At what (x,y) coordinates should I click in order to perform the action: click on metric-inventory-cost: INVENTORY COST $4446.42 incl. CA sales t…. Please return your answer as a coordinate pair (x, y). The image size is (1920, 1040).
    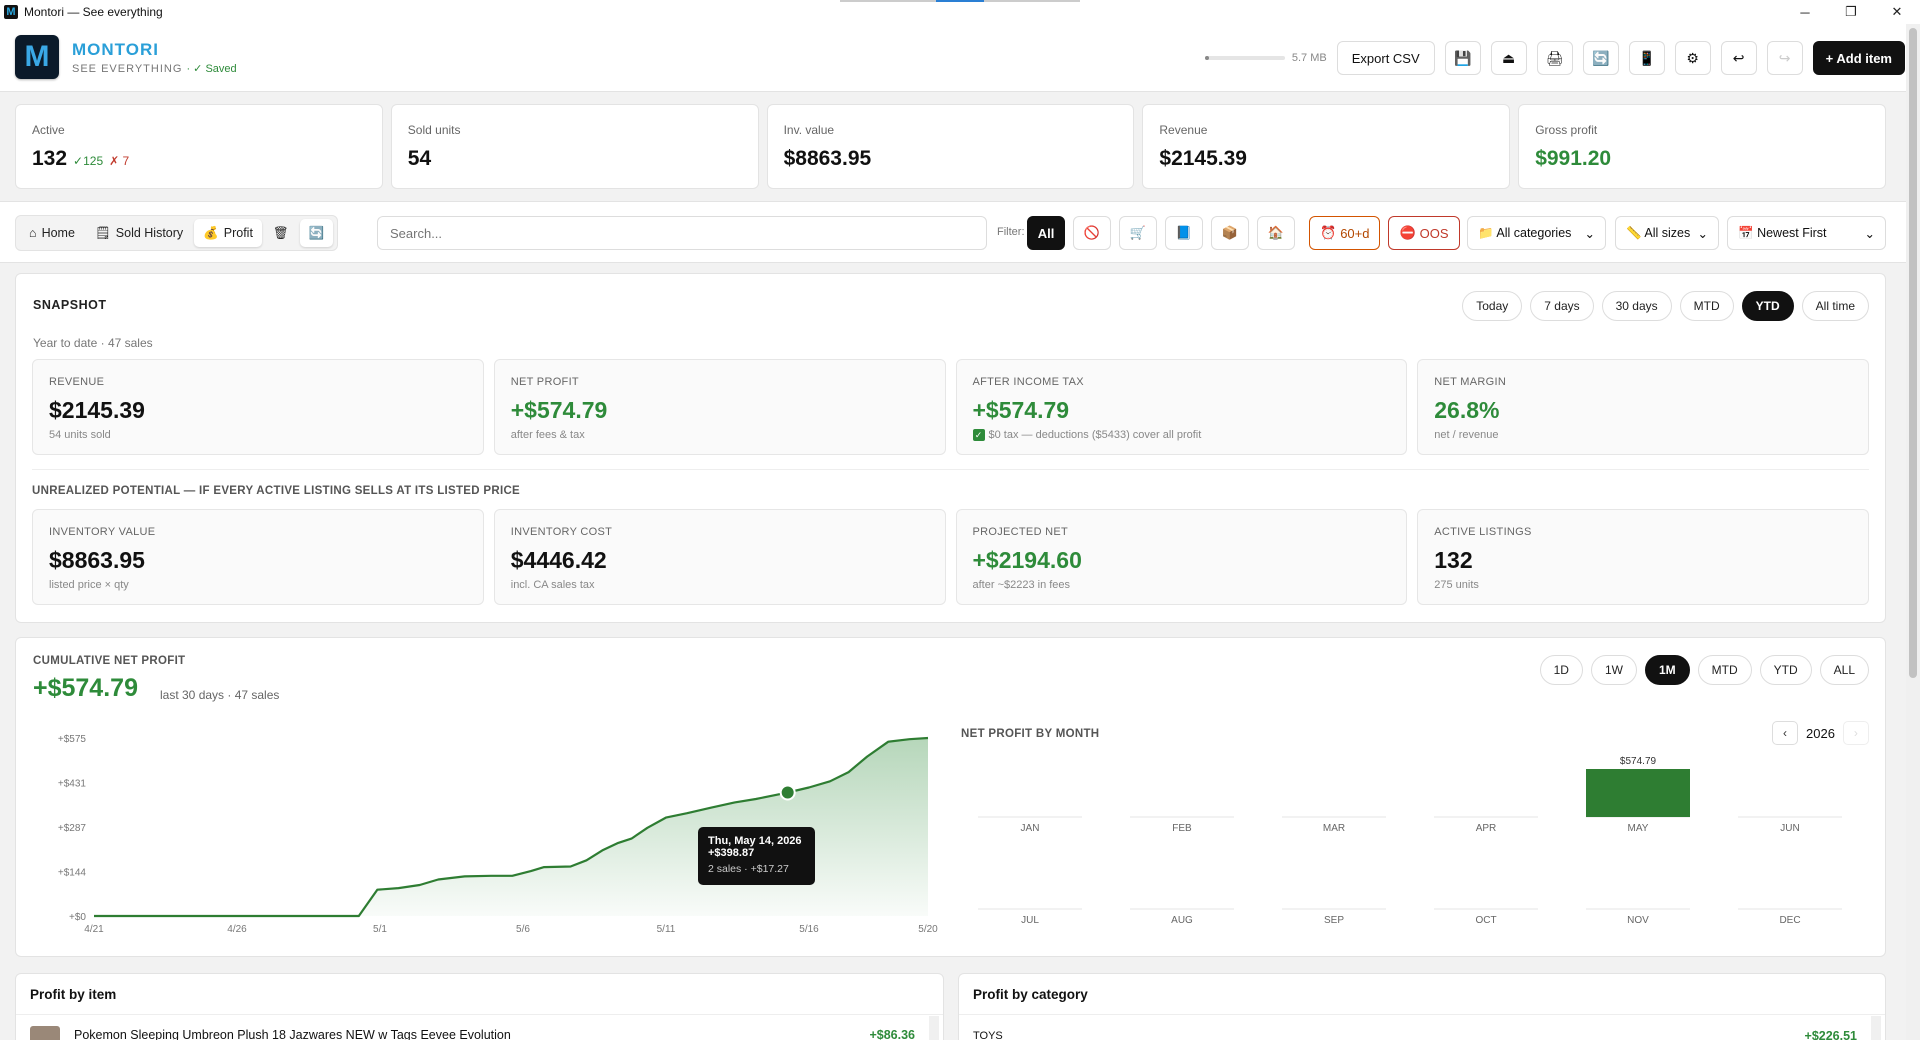
    Looking at the image, I should click on (719, 557).